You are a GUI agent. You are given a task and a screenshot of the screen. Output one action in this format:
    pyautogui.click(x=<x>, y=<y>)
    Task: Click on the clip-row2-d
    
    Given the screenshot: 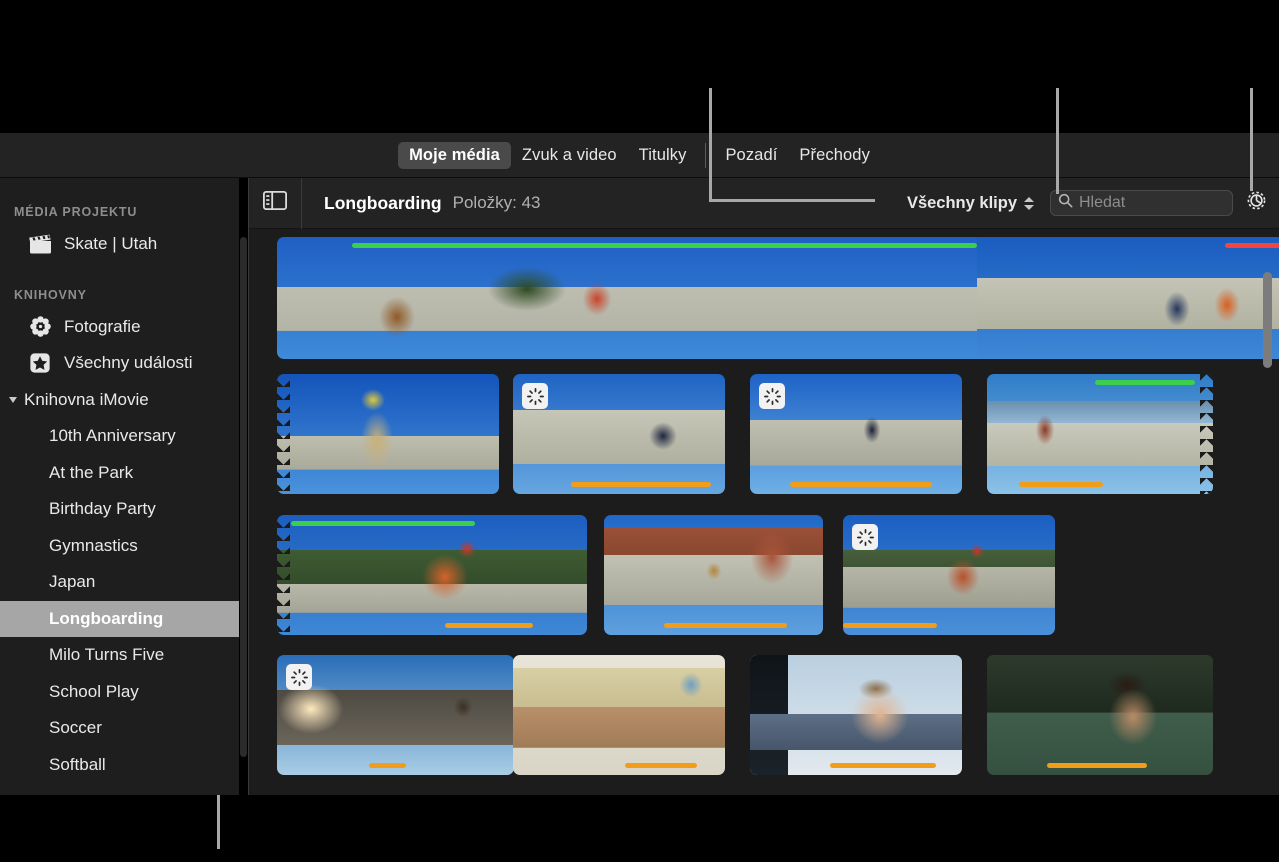 What is the action you would take?
    pyautogui.click(x=1100, y=434)
    